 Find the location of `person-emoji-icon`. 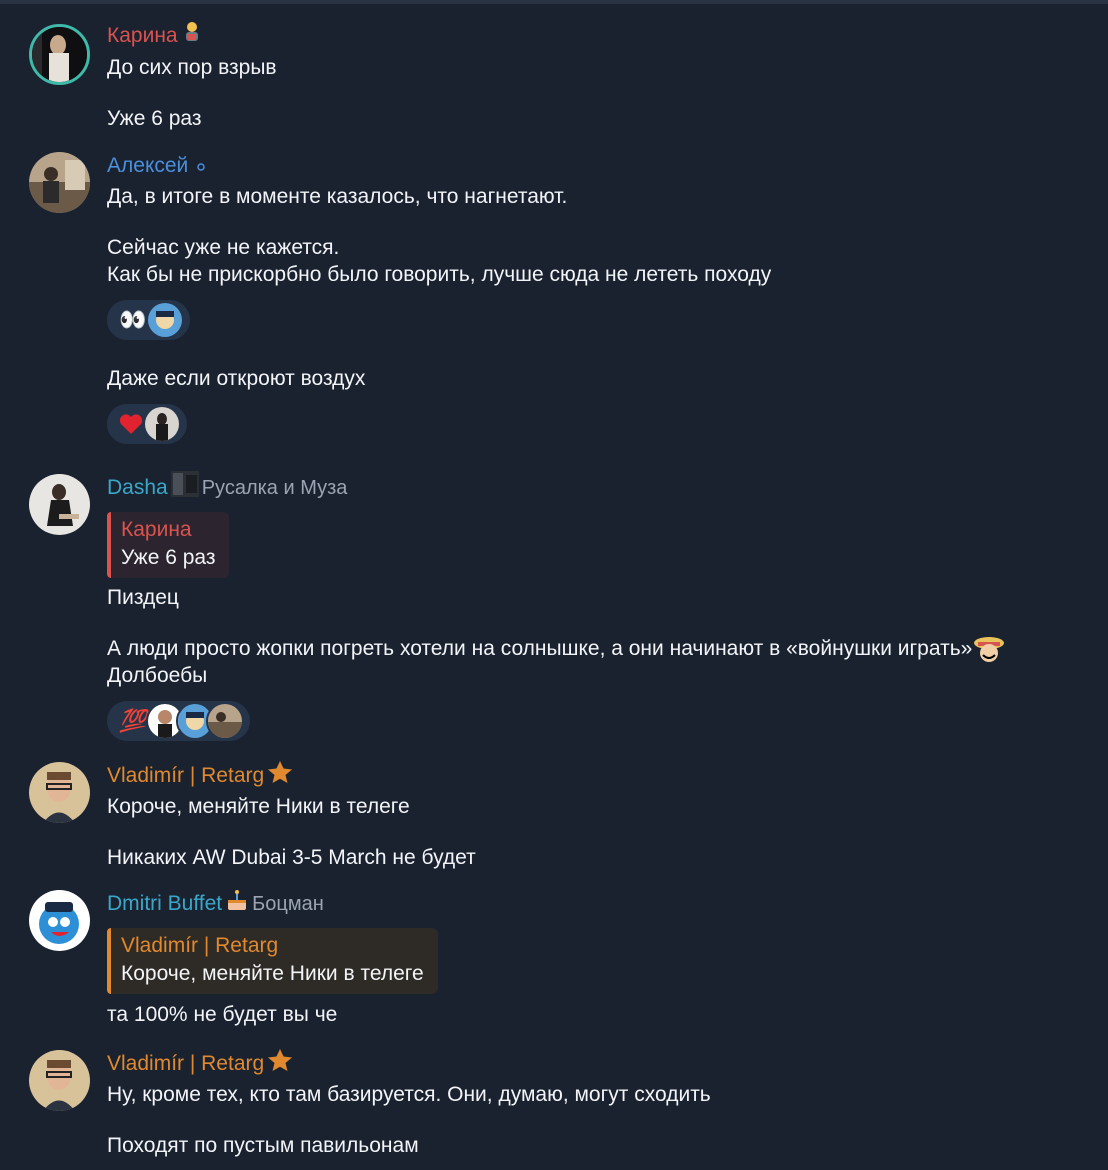

person-emoji-icon is located at coordinates (192, 36).